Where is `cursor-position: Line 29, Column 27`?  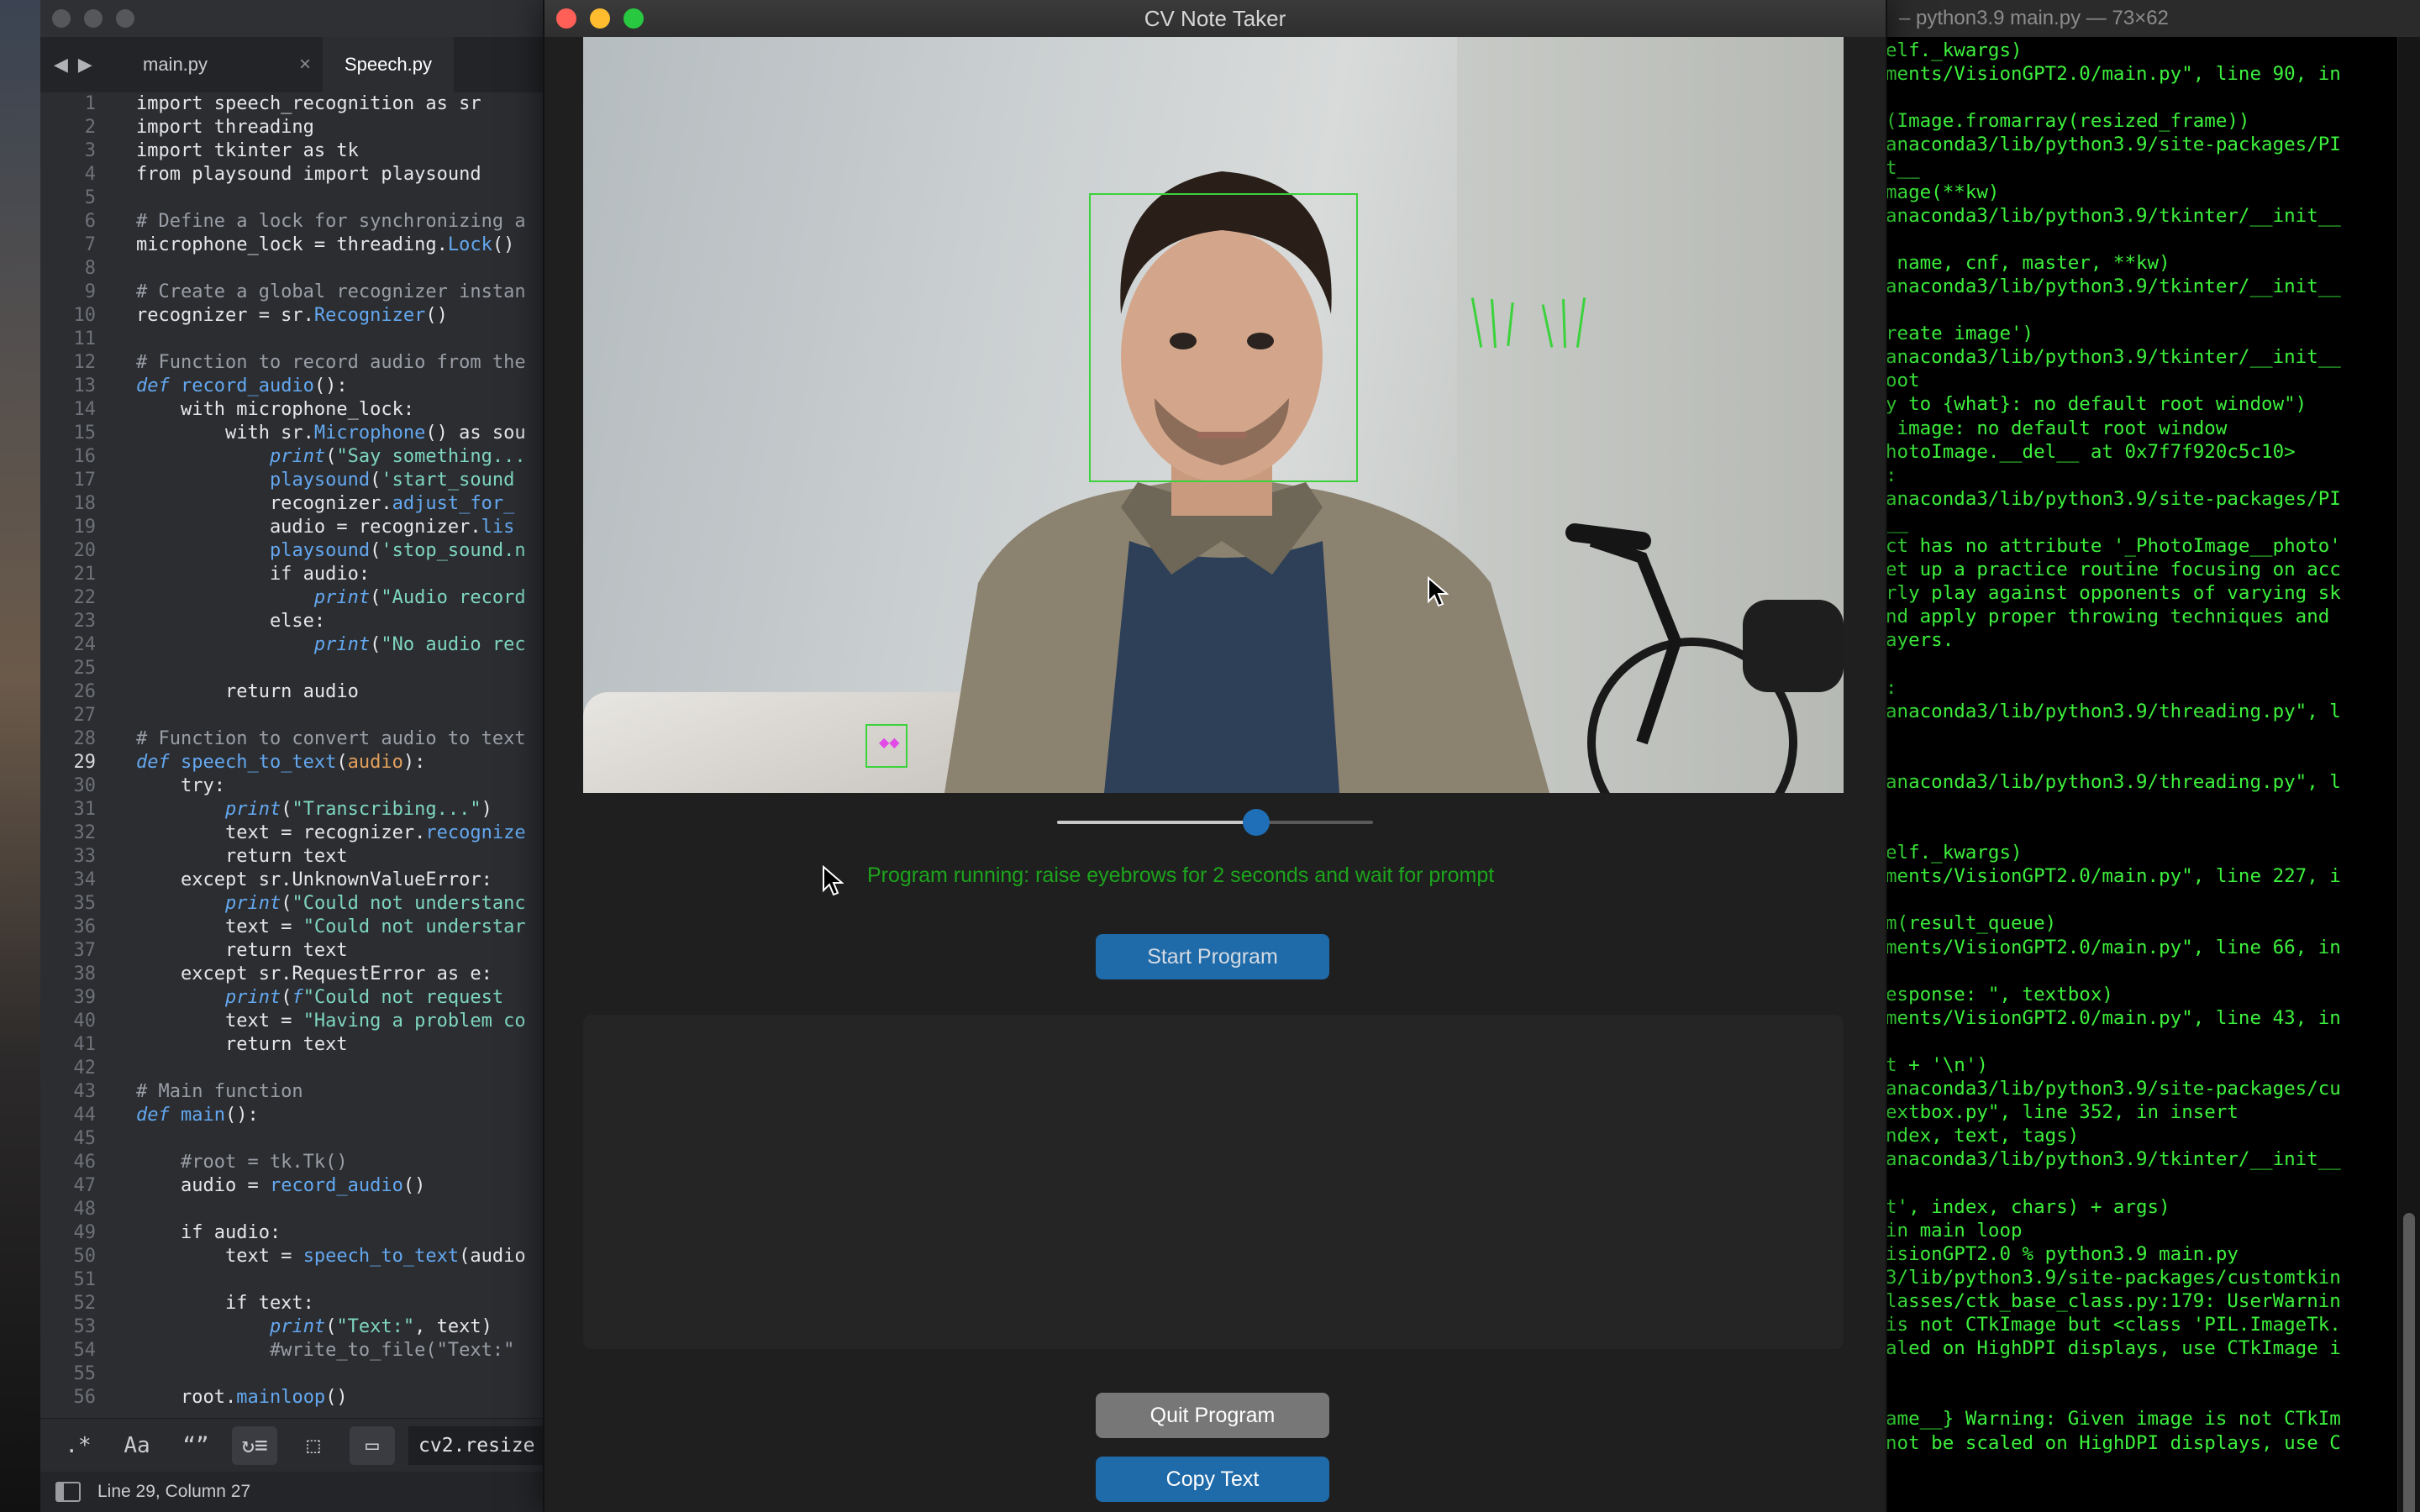 cursor-position: Line 29, Column 27 is located at coordinates (174, 1491).